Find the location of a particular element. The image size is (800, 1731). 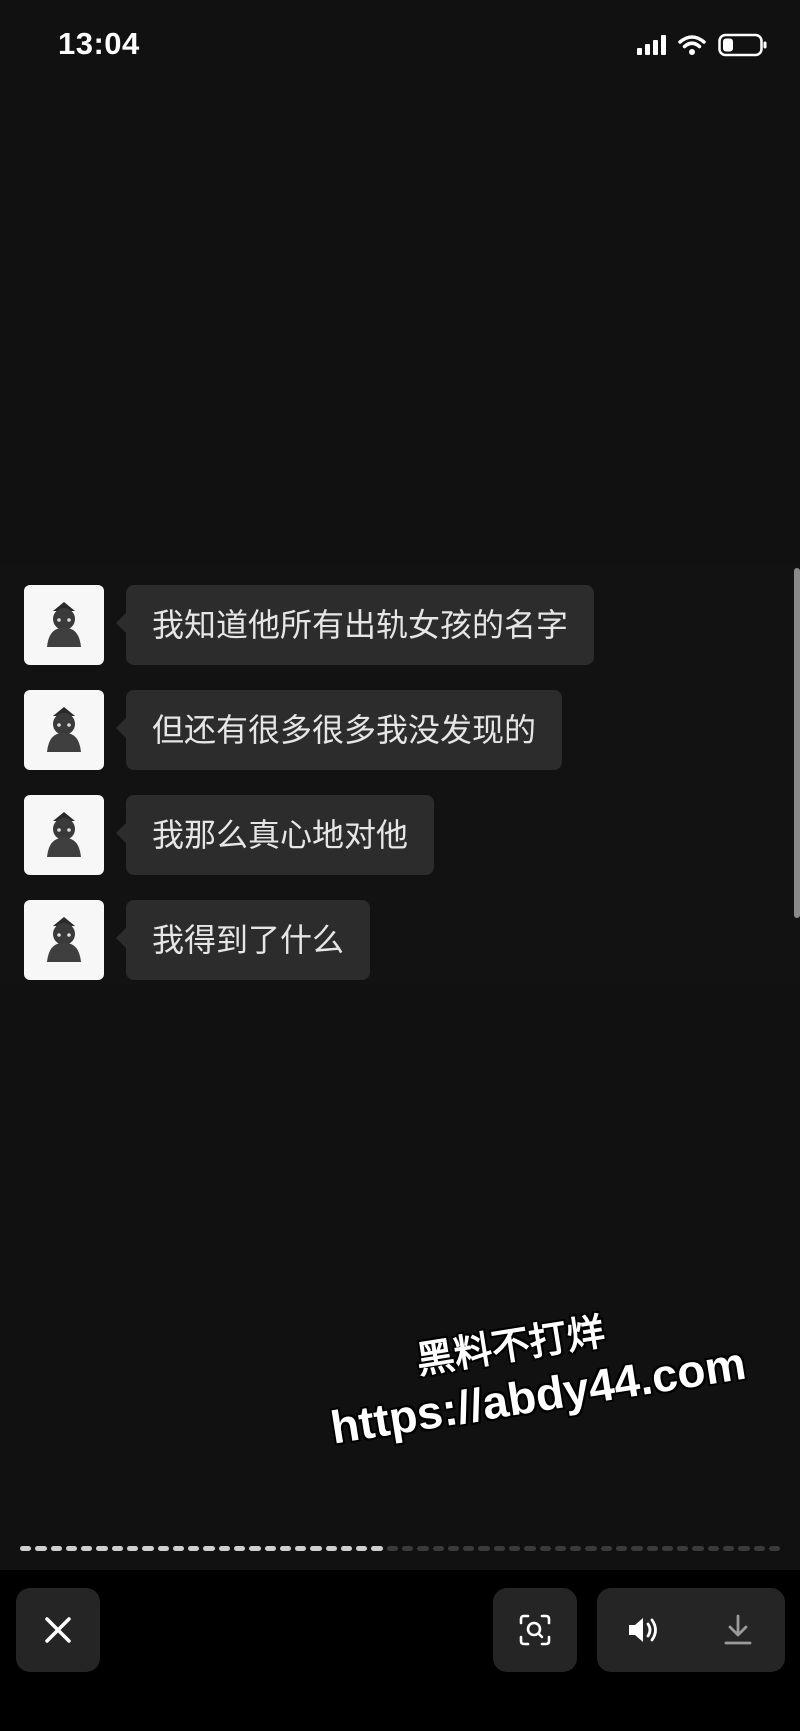

close-icon is located at coordinates (58, 1630).